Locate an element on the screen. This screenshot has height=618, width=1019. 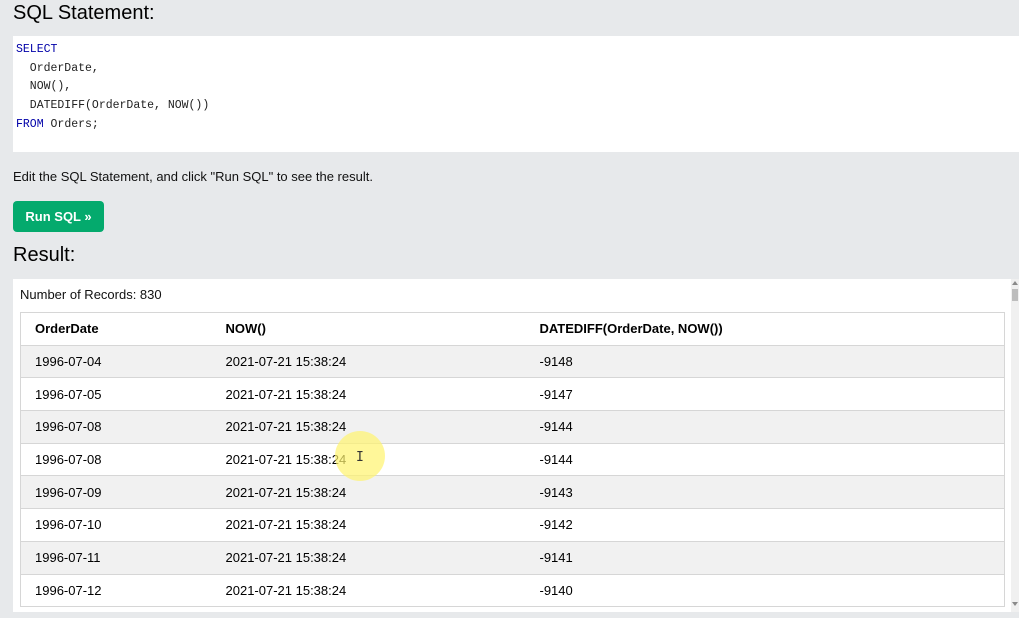
table-cell: 1996-07-10 is located at coordinates (116, 525).